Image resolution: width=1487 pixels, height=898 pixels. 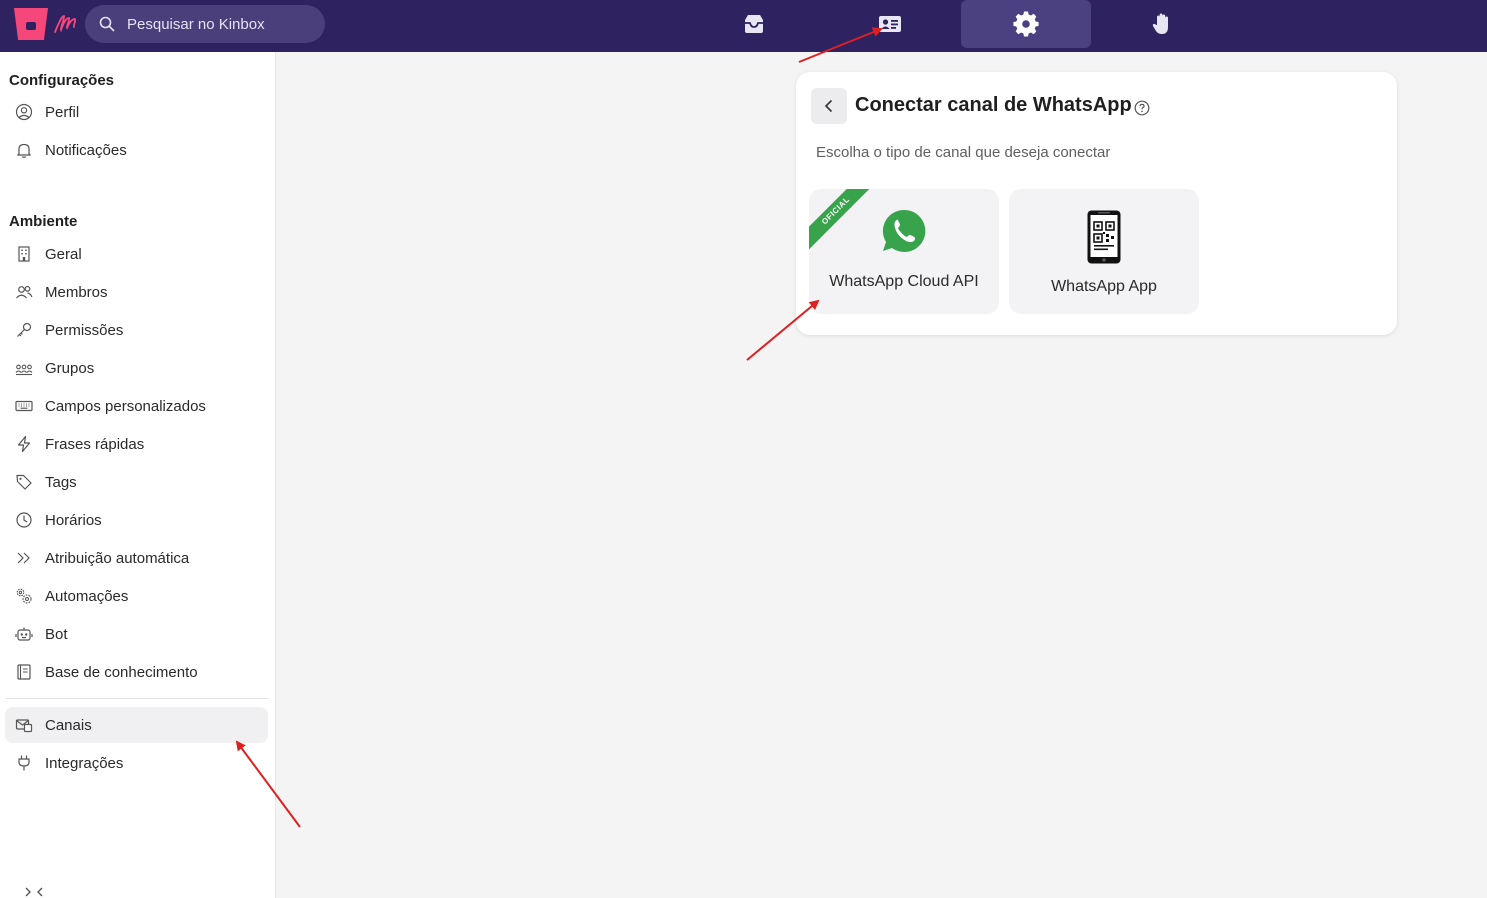 What do you see at coordinates (24, 150) in the screenshot?
I see `bell-icon` at bounding box center [24, 150].